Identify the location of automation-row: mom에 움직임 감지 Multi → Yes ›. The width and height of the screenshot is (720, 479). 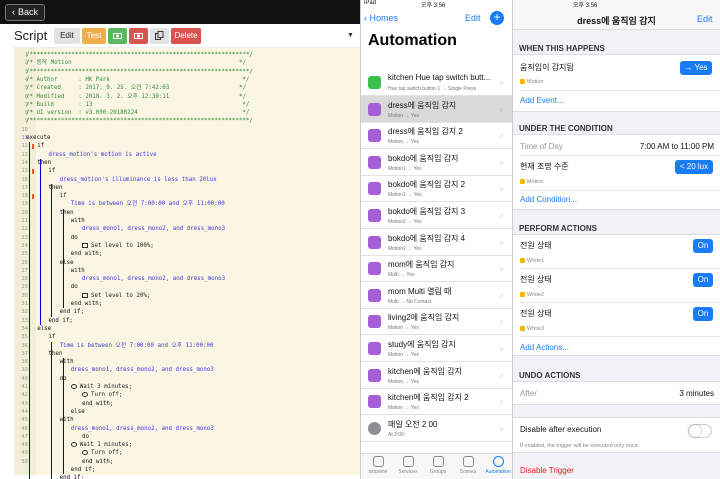
(436, 269).